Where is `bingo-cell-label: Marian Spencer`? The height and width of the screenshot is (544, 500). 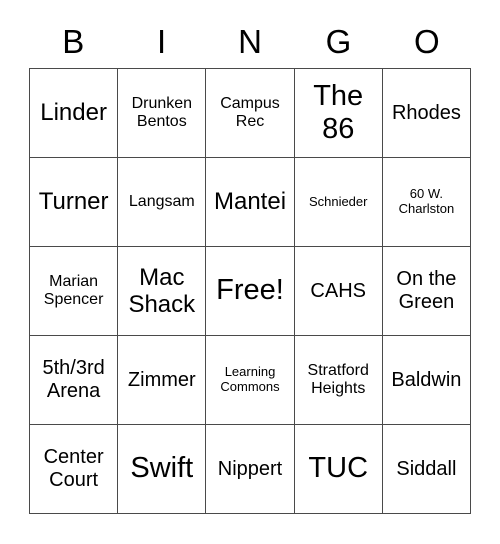
bingo-cell-label: Marian Spencer is located at coordinates (73, 290).